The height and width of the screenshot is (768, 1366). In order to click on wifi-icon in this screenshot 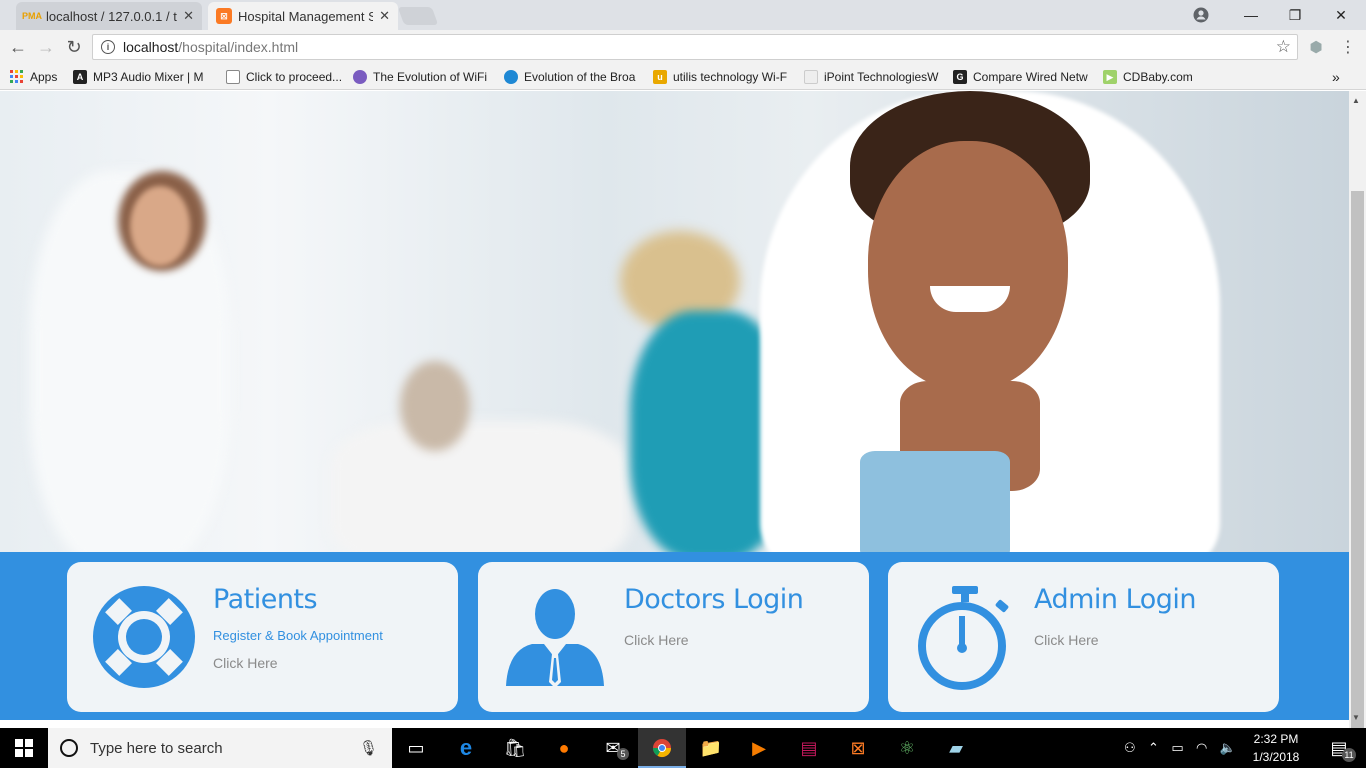, I will do `click(360, 77)`.